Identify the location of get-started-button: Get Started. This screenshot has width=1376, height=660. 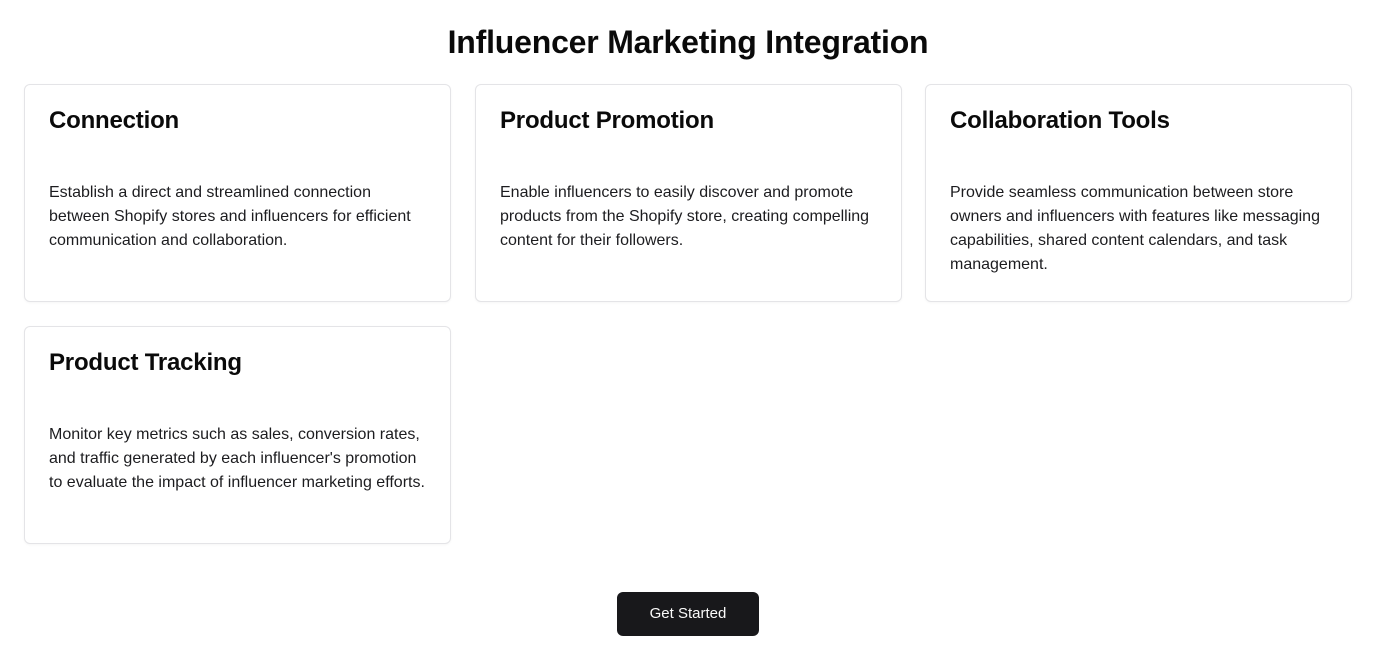
(688, 614).